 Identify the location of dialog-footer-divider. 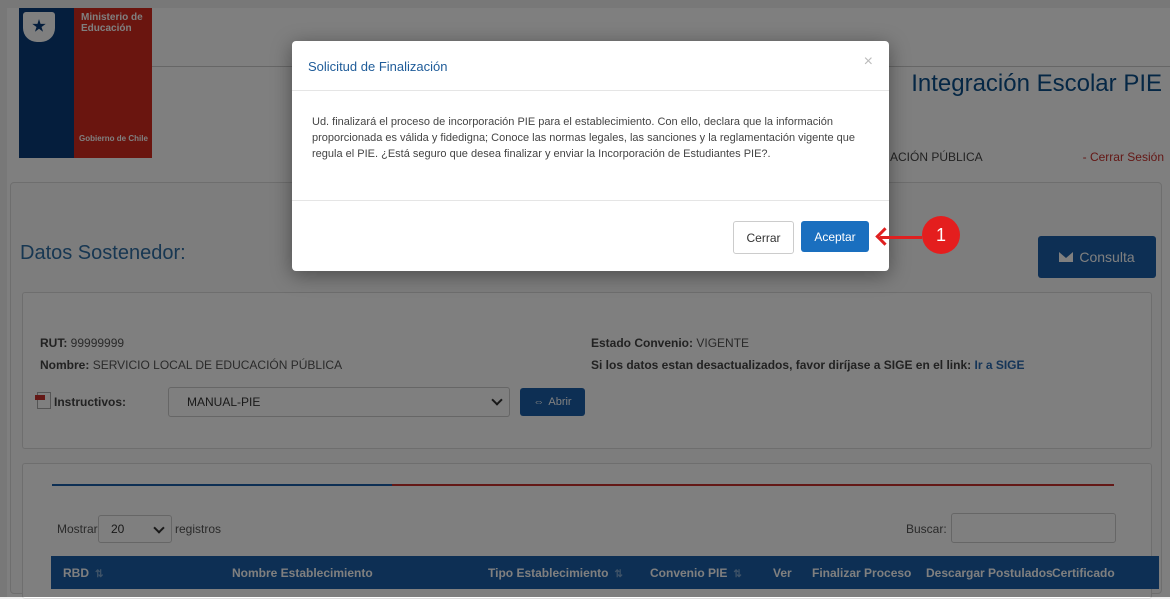
(590, 200).